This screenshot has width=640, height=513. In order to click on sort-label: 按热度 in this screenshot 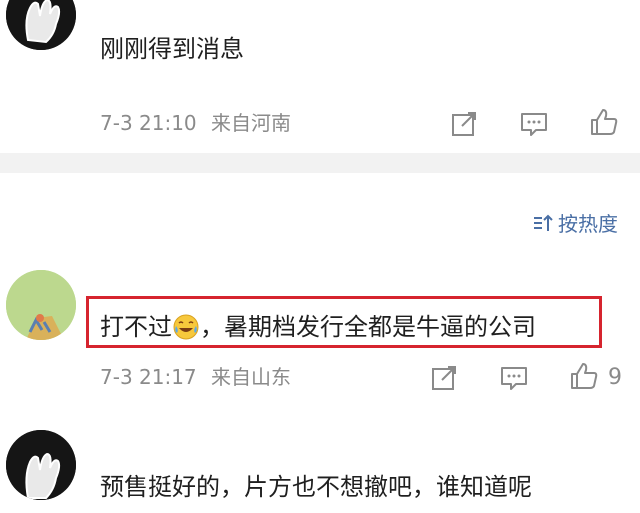, I will do `click(588, 224)`.